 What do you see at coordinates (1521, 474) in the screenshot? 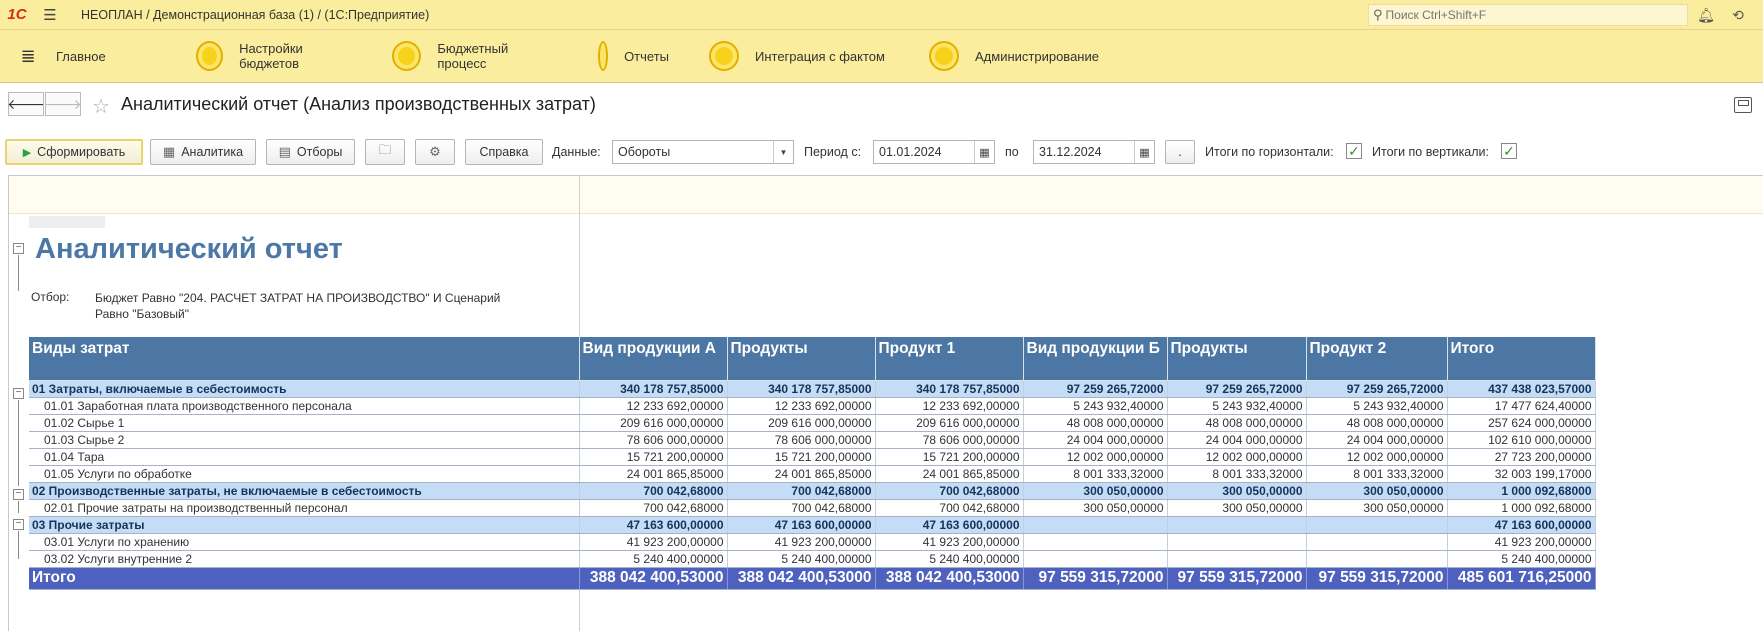
I see `value-cell: 32 003 199,17000` at bounding box center [1521, 474].